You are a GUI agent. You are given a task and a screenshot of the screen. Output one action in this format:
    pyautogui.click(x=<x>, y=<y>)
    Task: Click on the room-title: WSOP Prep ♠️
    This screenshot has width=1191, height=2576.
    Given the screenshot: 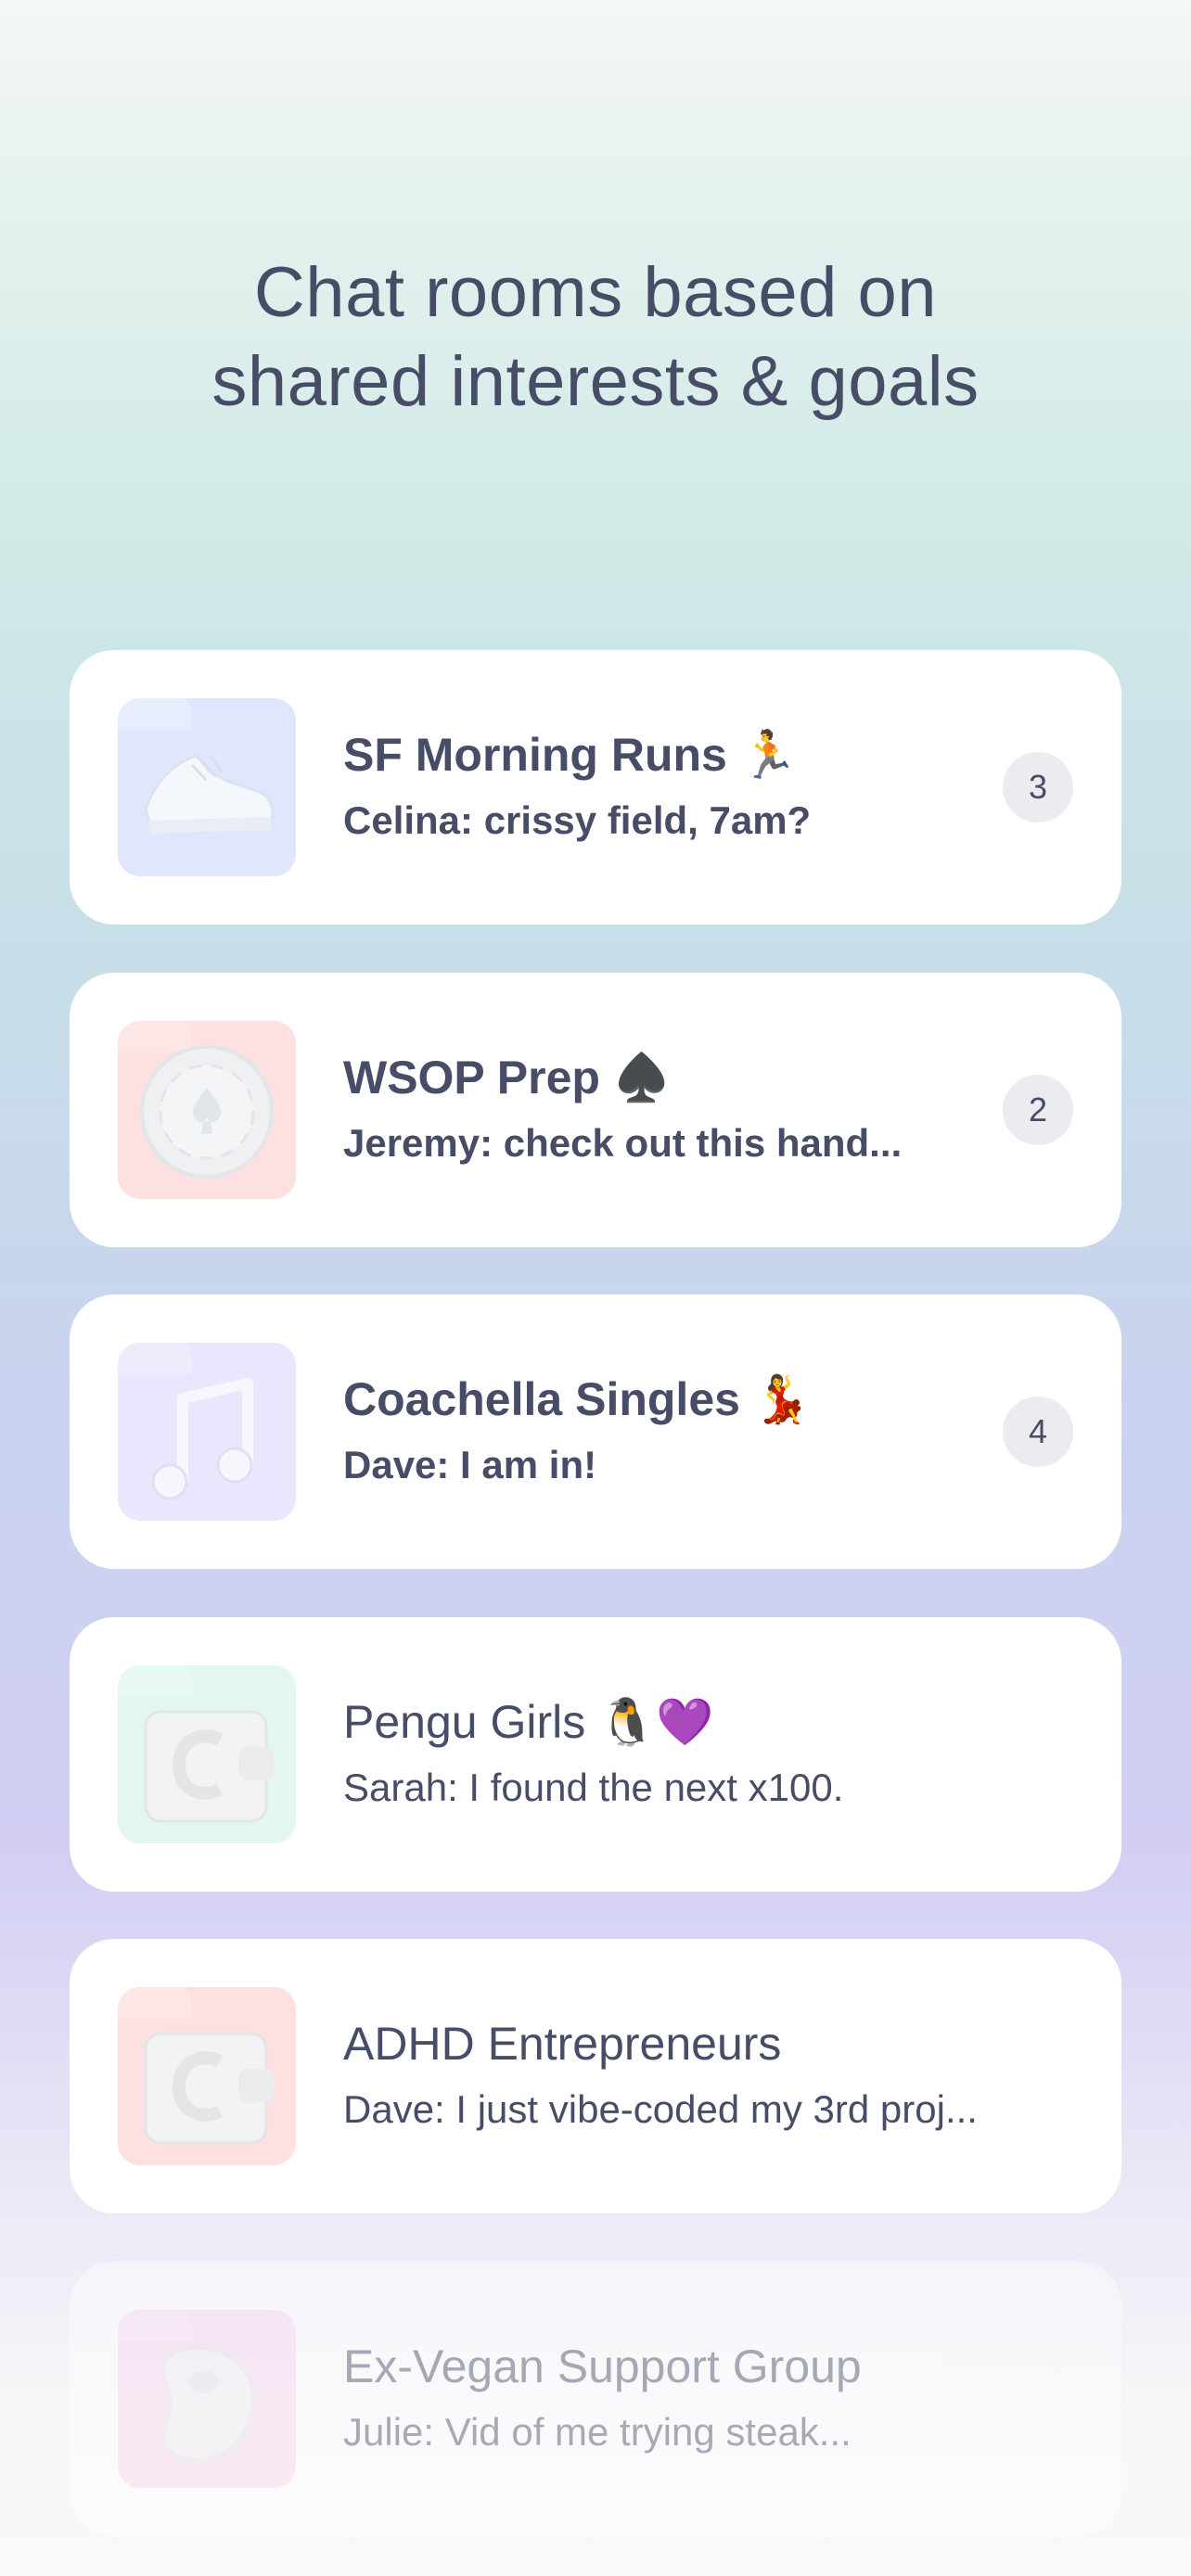 What is the action you would take?
    pyautogui.click(x=508, y=1077)
    